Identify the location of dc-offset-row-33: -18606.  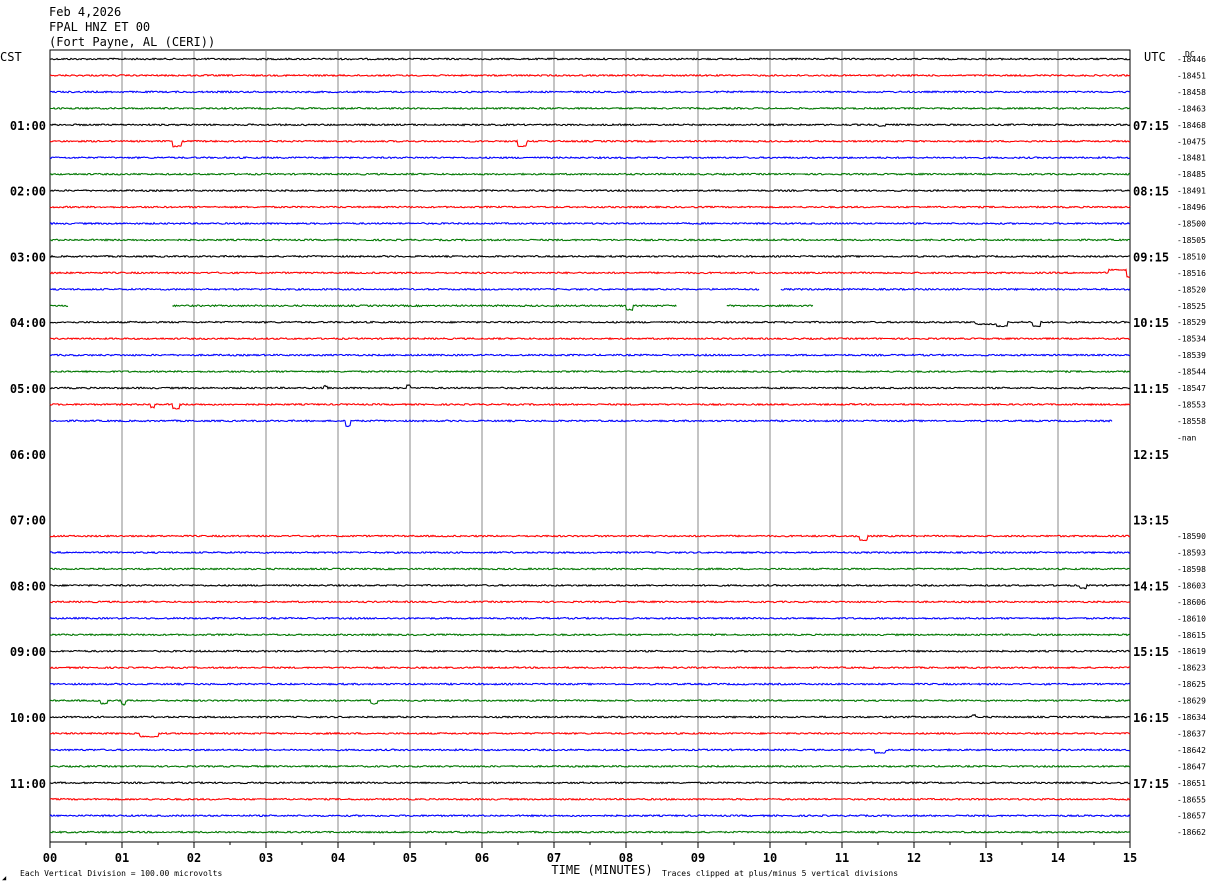
(1191, 602).